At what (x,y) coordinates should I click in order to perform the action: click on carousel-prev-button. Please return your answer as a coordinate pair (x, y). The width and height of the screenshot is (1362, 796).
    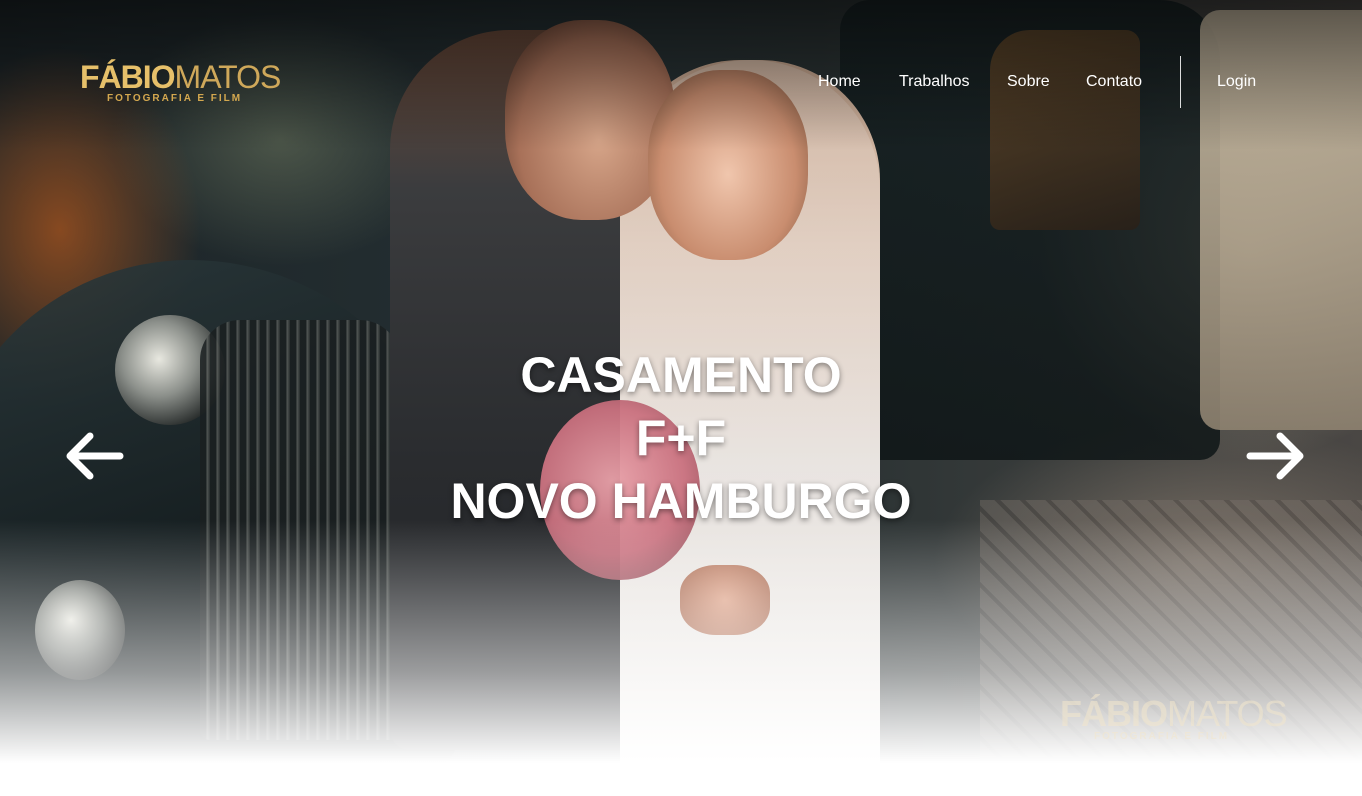
    Looking at the image, I should click on (94, 456).